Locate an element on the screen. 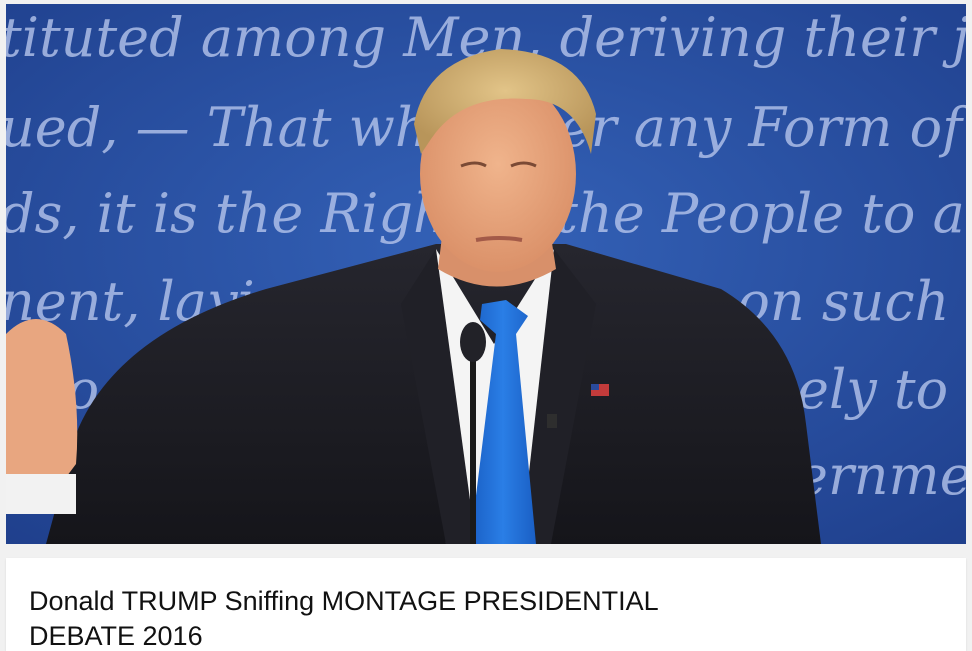 The width and height of the screenshot is (972, 651). podium-microphone is located at coordinates (473, 342).